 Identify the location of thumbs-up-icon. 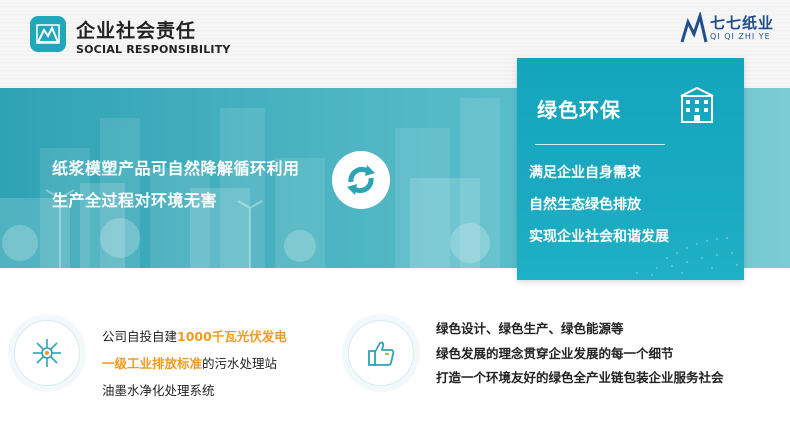
(381, 353).